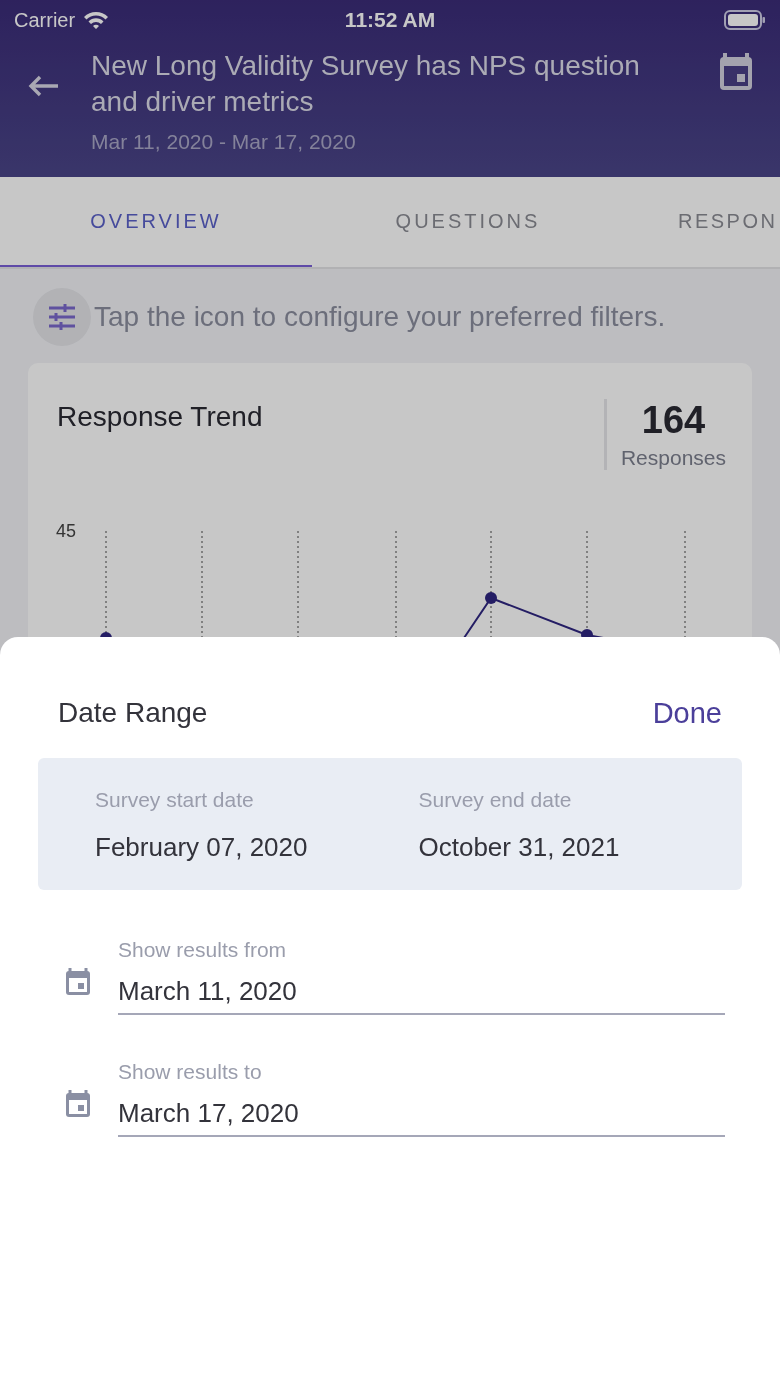  Describe the element at coordinates (202, 847) in the screenshot. I see `info-value: February 07, 2020` at that location.